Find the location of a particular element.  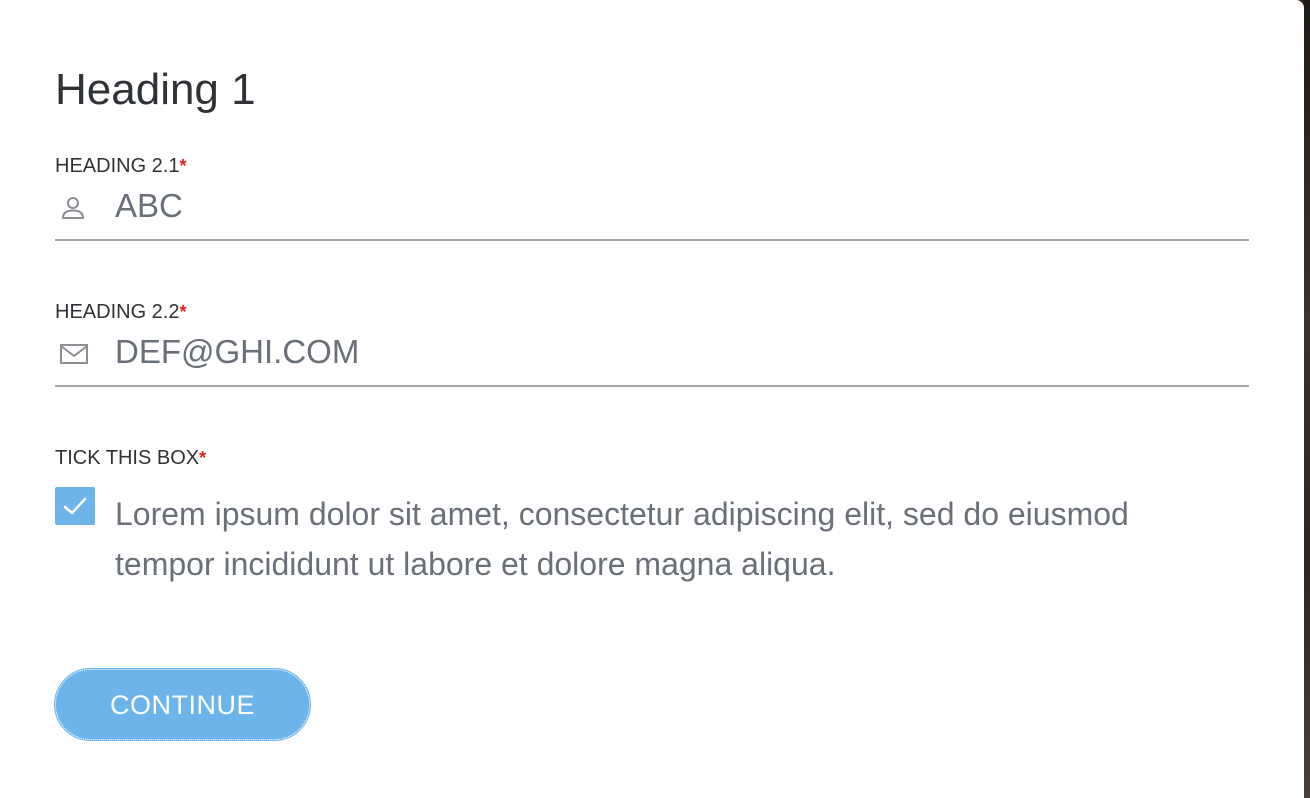

background-edge is located at coordinates (1307, 399).